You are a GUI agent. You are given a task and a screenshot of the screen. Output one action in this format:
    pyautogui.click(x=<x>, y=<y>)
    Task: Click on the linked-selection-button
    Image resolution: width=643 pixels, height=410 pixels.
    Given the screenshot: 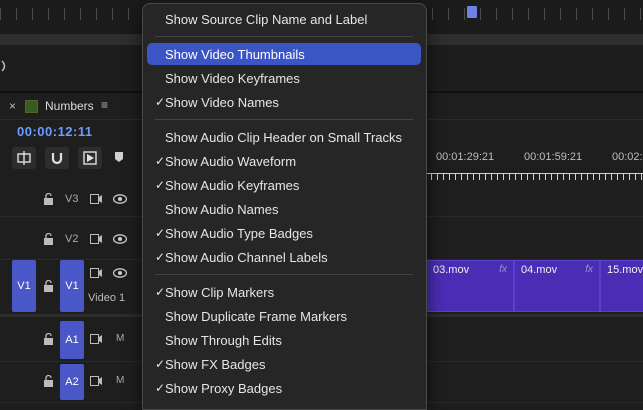 What is the action you would take?
    pyautogui.click(x=90, y=158)
    